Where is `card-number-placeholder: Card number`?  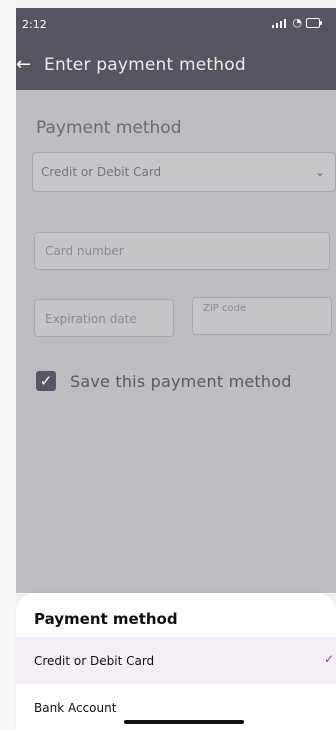
card-number-placeholder: Card number is located at coordinates (84, 251).